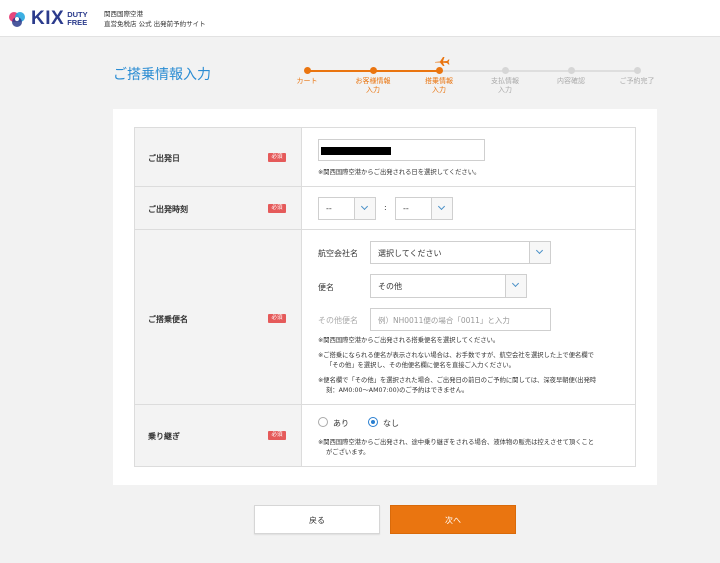  I want to click on flight-number-select: その他, so click(448, 286).